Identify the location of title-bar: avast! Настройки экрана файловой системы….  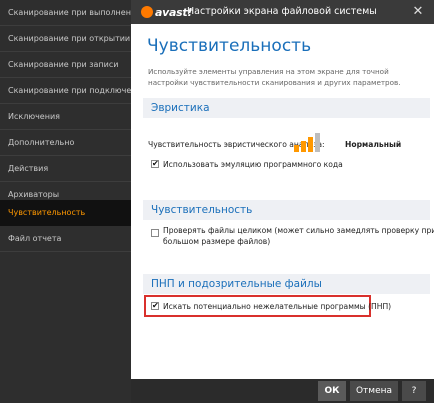
(282, 12).